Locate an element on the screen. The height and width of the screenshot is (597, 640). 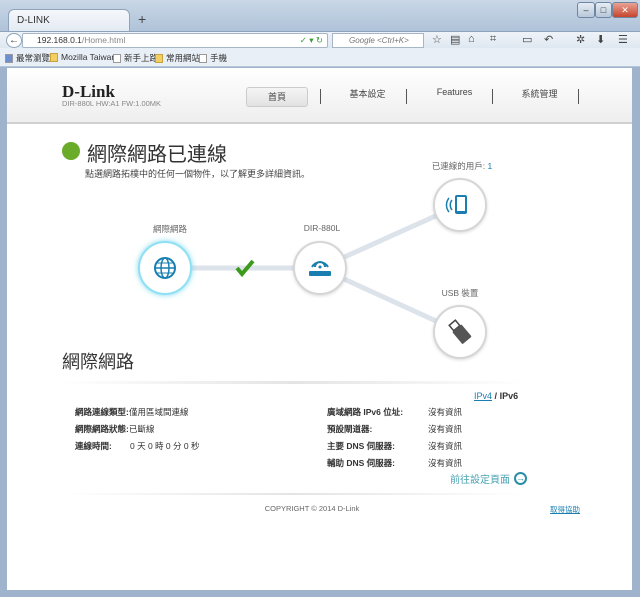
usb-label: USB 裝置 is located at coordinates (460, 293).